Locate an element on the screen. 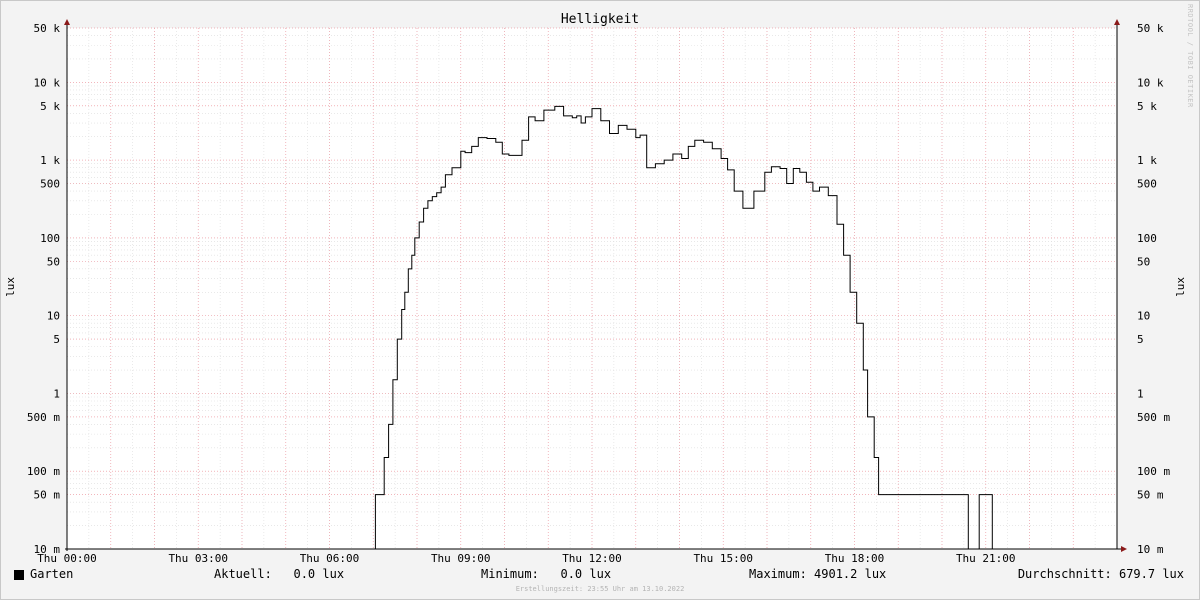  y-tick-label-left: 5 k is located at coordinates (50, 106).